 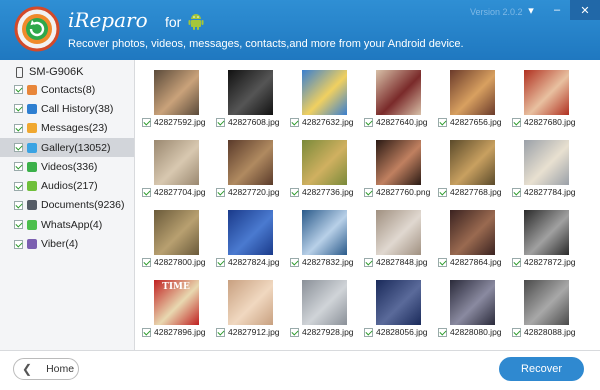 What do you see at coordinates (476, 122) in the screenshot?
I see `file-name: 42827656.jpg` at bounding box center [476, 122].